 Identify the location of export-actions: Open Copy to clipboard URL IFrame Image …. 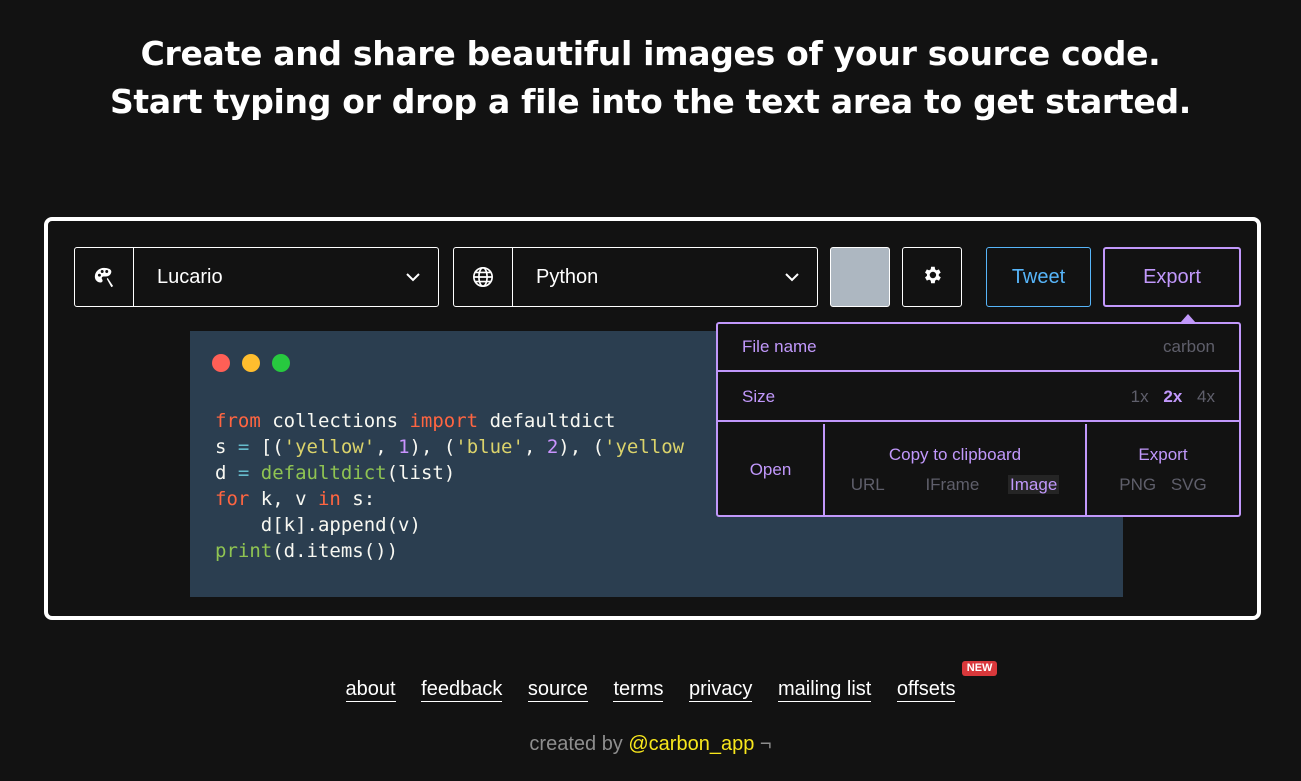
(978, 469).